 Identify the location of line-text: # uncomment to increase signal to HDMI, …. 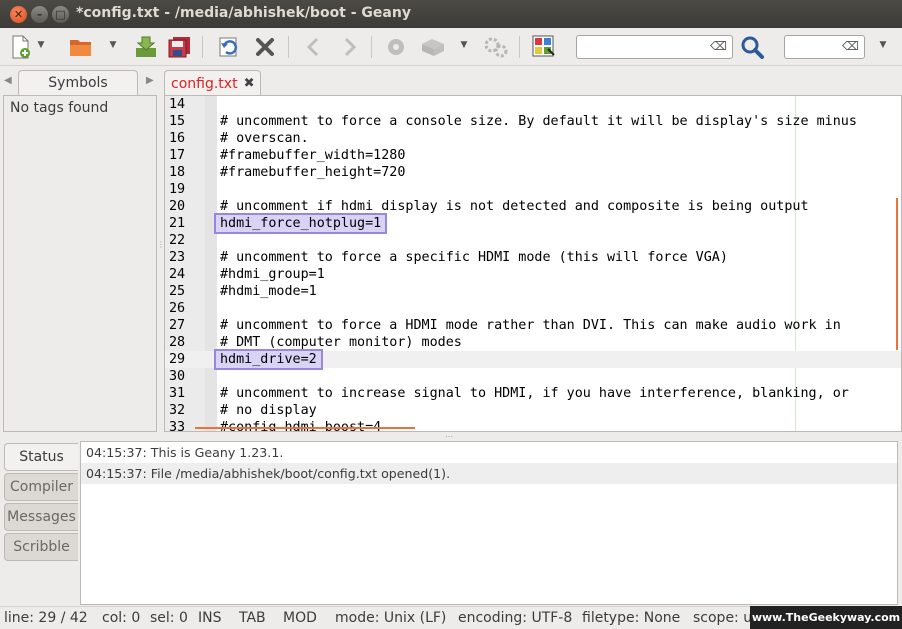
(534, 393).